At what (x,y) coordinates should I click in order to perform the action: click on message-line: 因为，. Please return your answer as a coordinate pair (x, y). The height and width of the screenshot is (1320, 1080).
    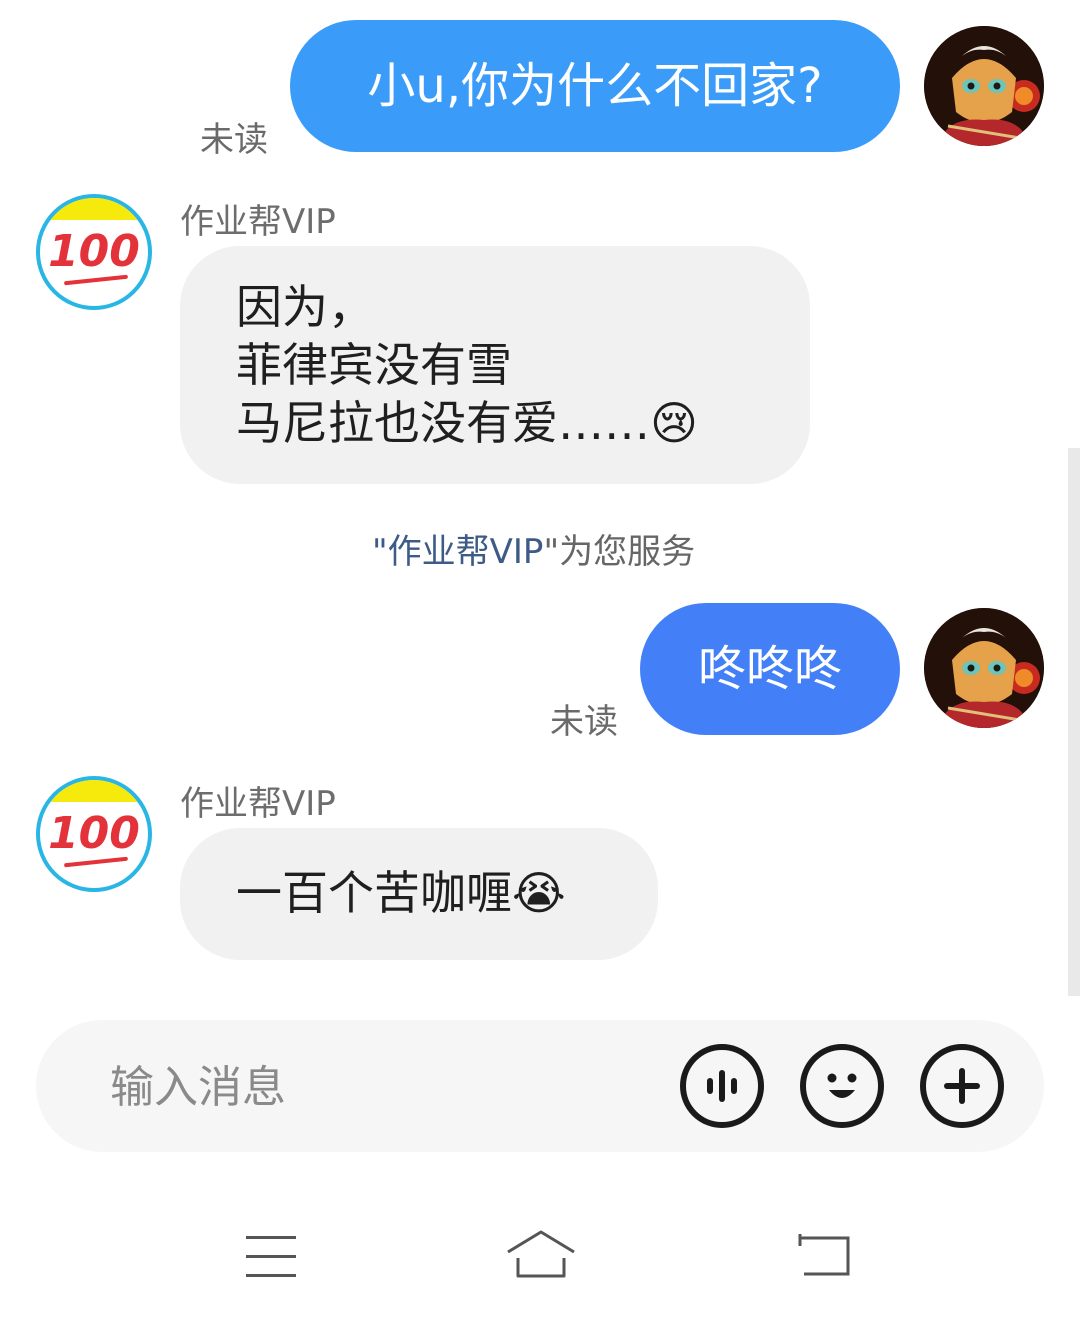
    Looking at the image, I should click on (305, 307).